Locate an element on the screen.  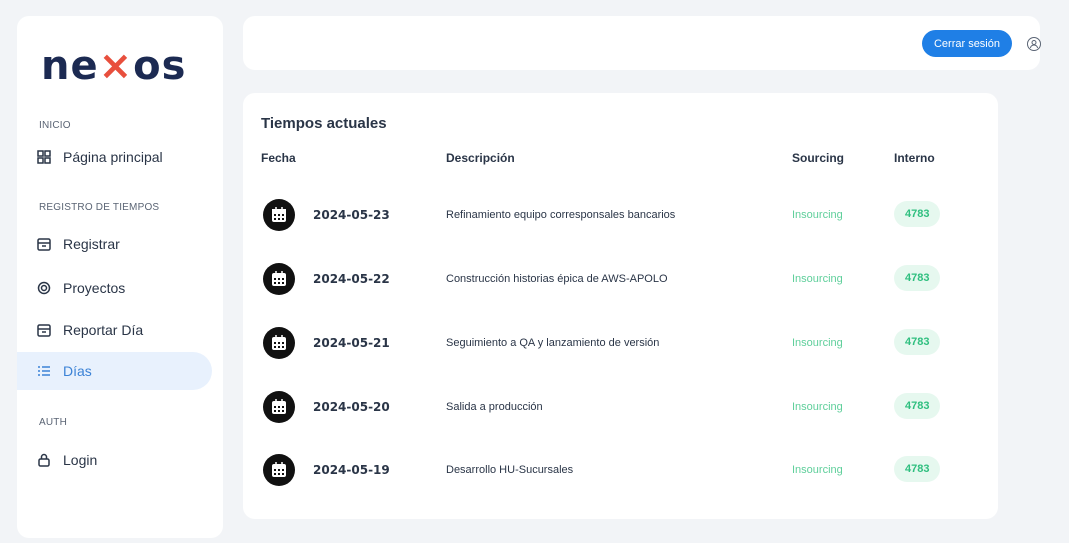
sidebar-item-pagina-principal: Página principal is located at coordinates (114, 157).